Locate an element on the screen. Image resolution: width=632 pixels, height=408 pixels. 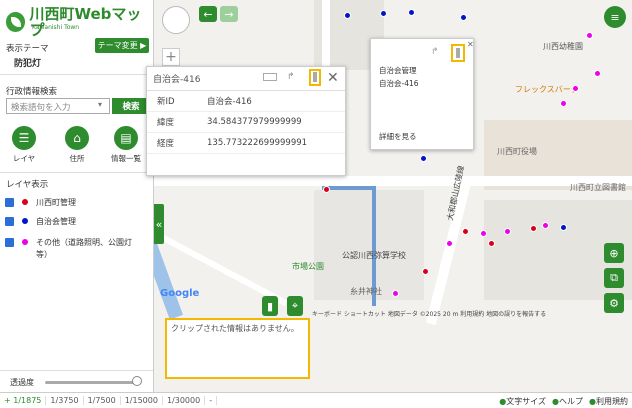
theme-value: 防犯灯 is located at coordinates (28, 64).